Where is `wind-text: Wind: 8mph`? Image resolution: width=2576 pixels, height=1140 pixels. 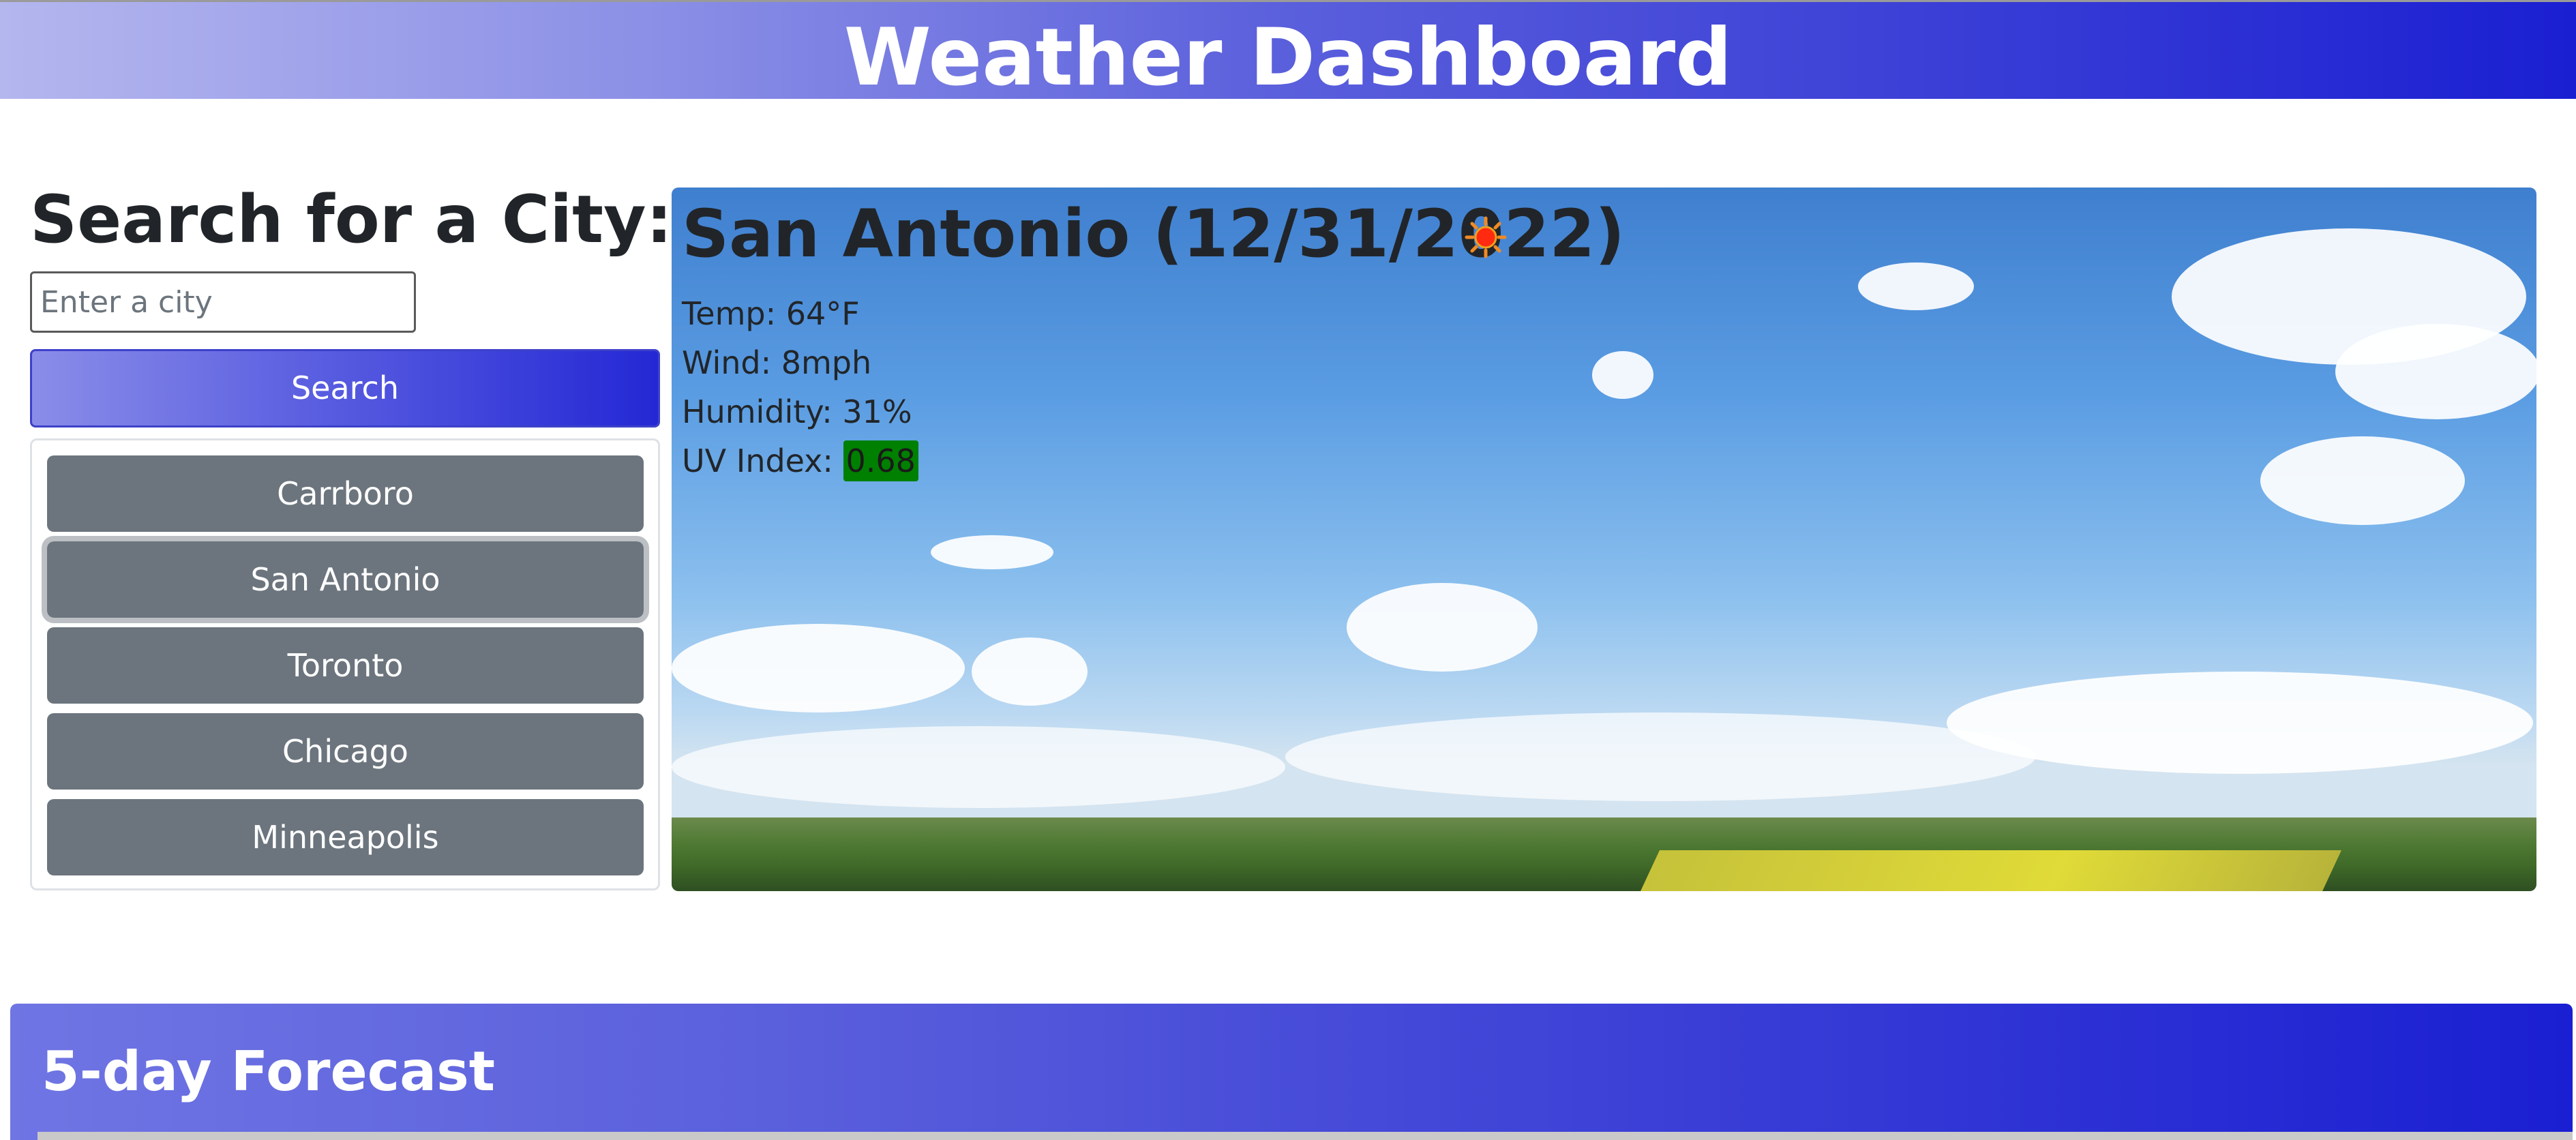 wind-text: Wind: 8mph is located at coordinates (777, 362).